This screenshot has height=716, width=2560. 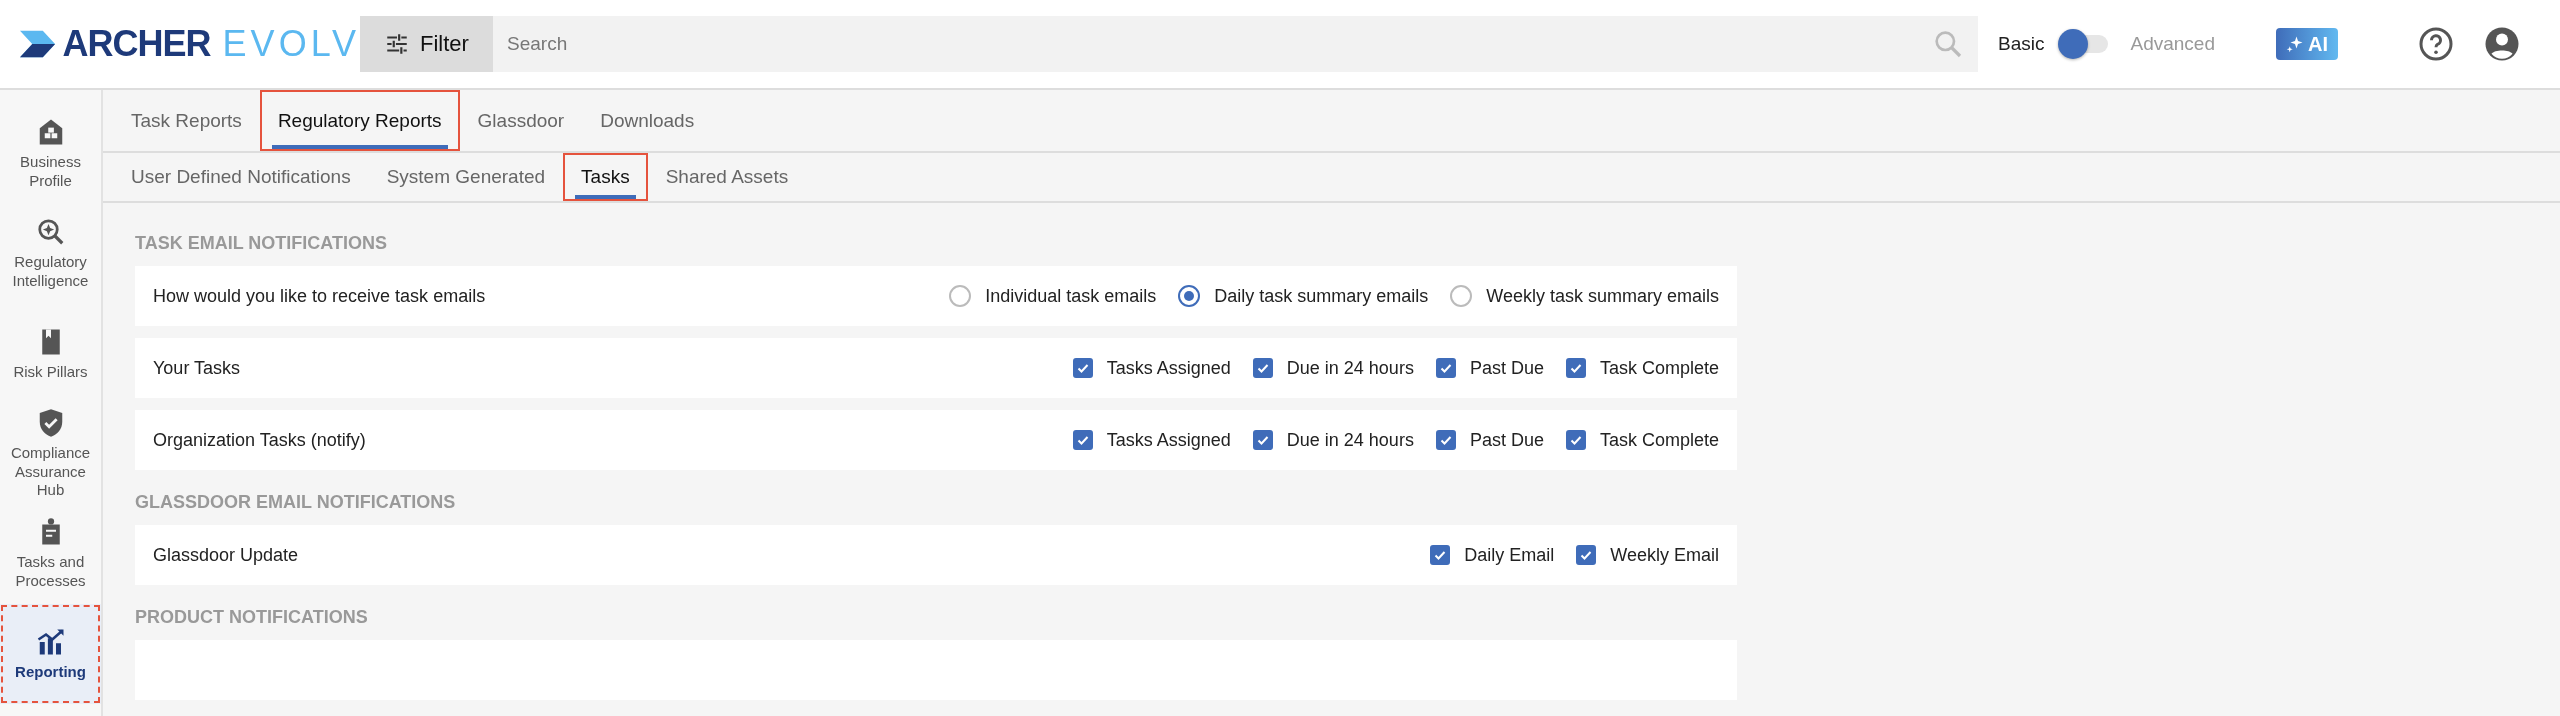 I want to click on tab: Task Reports, so click(x=186, y=120).